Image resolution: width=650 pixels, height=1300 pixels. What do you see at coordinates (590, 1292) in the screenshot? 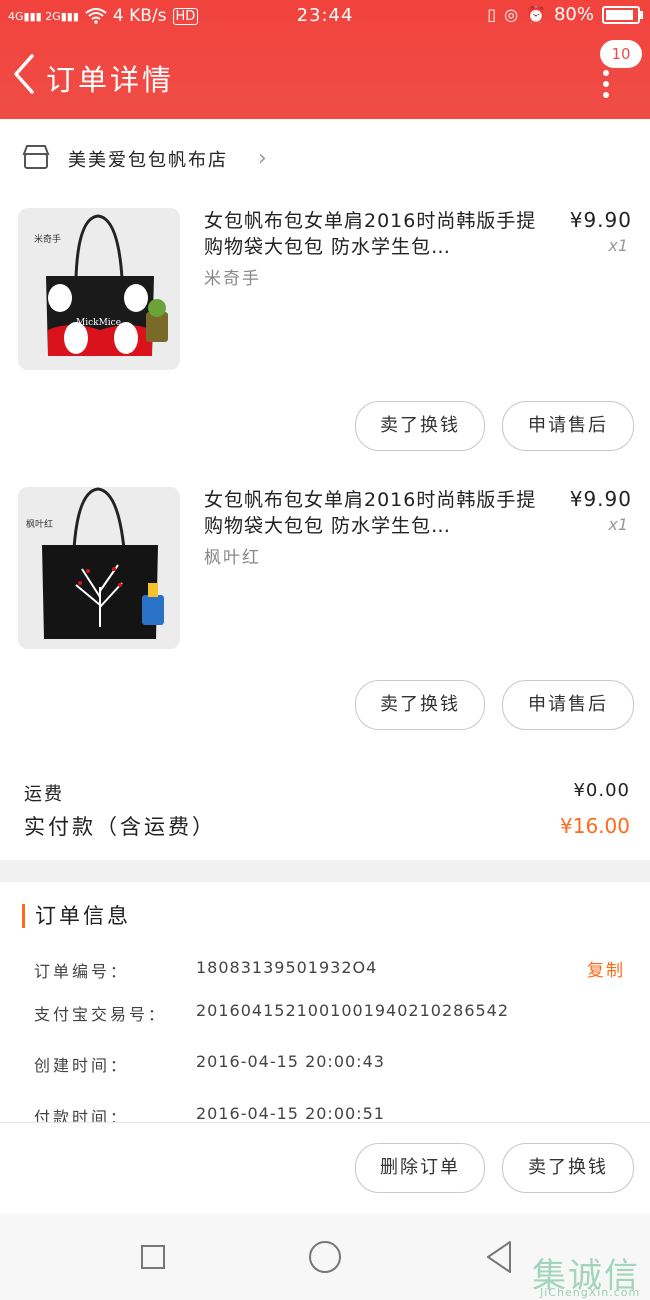
I see `watermark-url: JiChengXin.com` at bounding box center [590, 1292].